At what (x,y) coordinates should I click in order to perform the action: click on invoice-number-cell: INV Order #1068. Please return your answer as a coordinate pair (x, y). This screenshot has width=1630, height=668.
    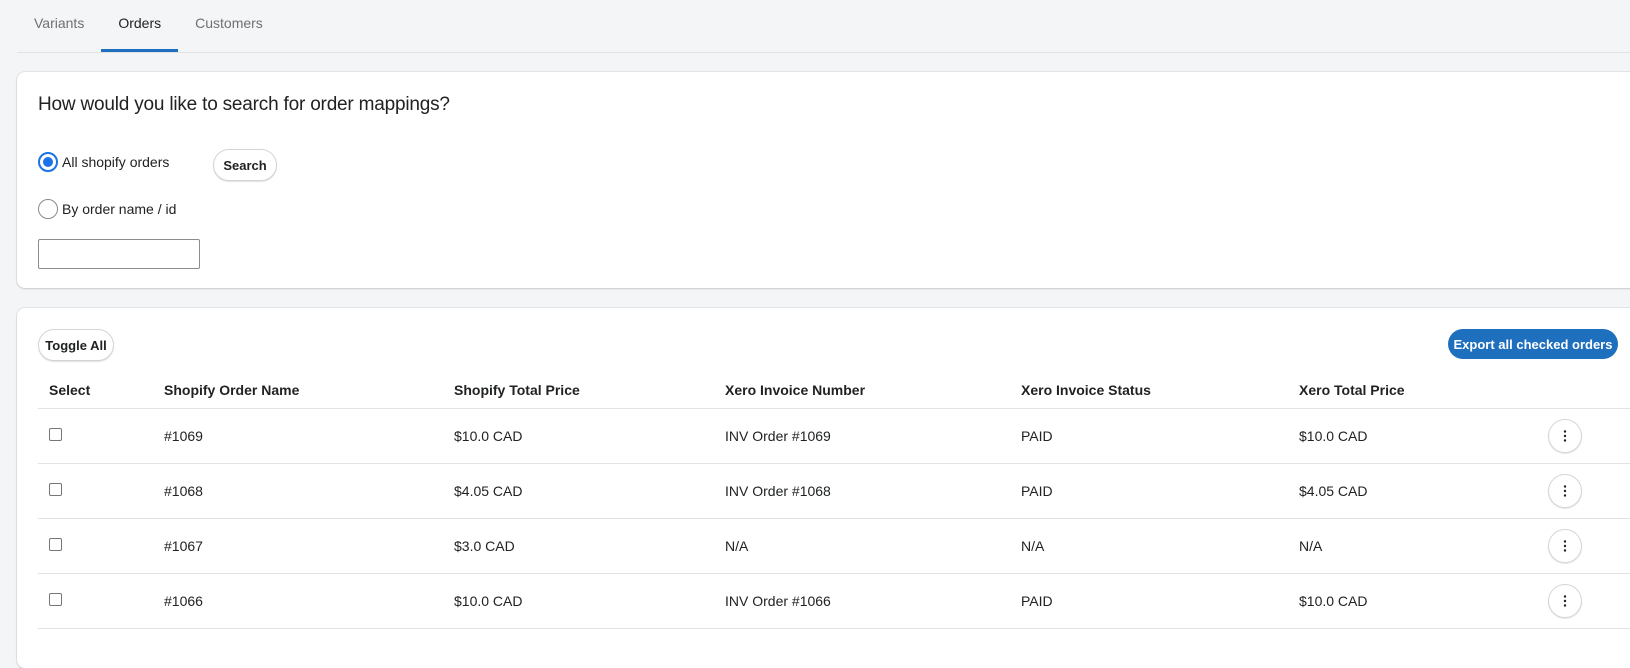
    Looking at the image, I should click on (778, 491).